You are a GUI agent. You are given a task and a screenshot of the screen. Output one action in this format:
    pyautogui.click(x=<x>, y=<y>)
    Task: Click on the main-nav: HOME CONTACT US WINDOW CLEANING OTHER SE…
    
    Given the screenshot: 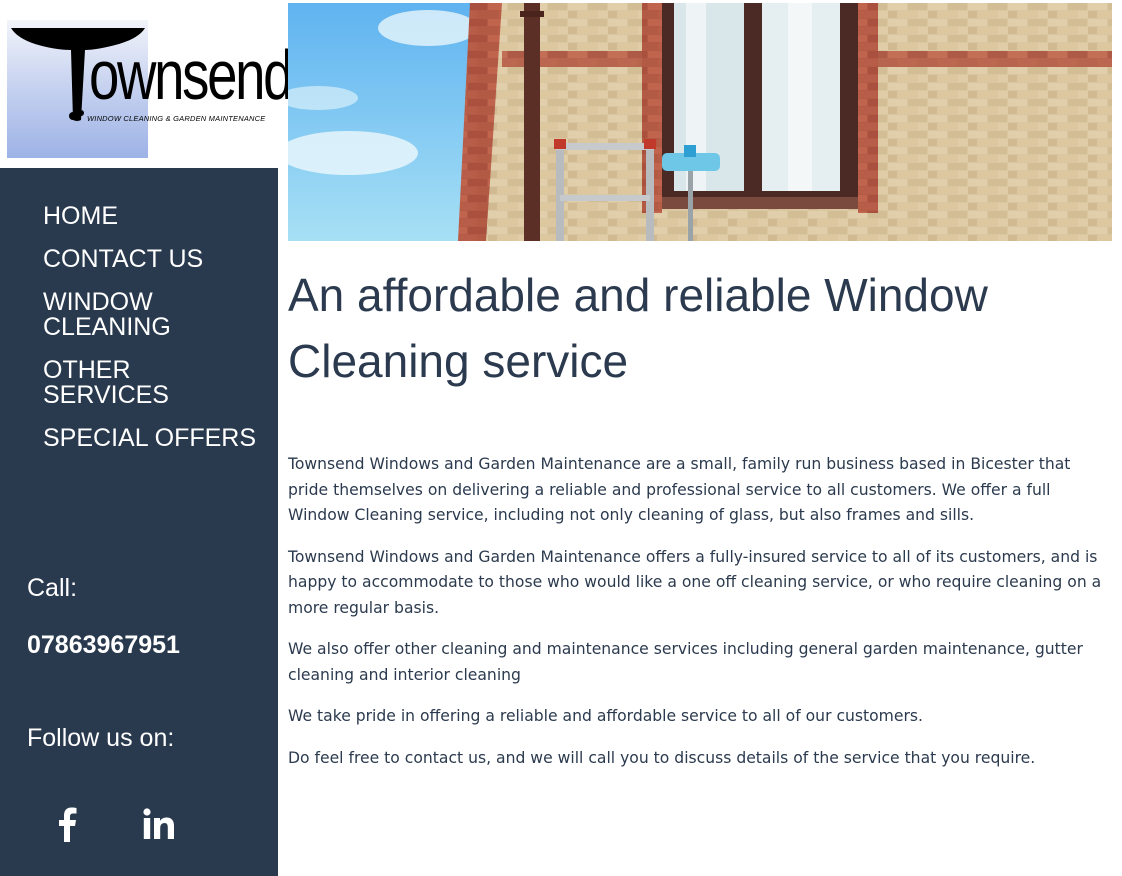 What is the action you would take?
    pyautogui.click(x=153, y=336)
    